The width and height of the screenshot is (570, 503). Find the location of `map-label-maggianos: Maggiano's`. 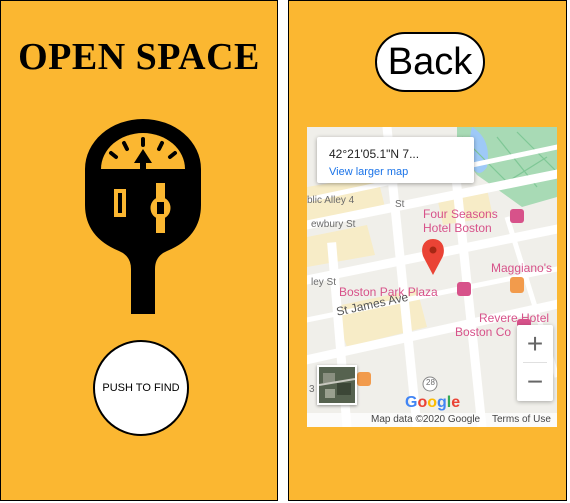

map-label-maggianos: Maggiano's is located at coordinates (521, 268).